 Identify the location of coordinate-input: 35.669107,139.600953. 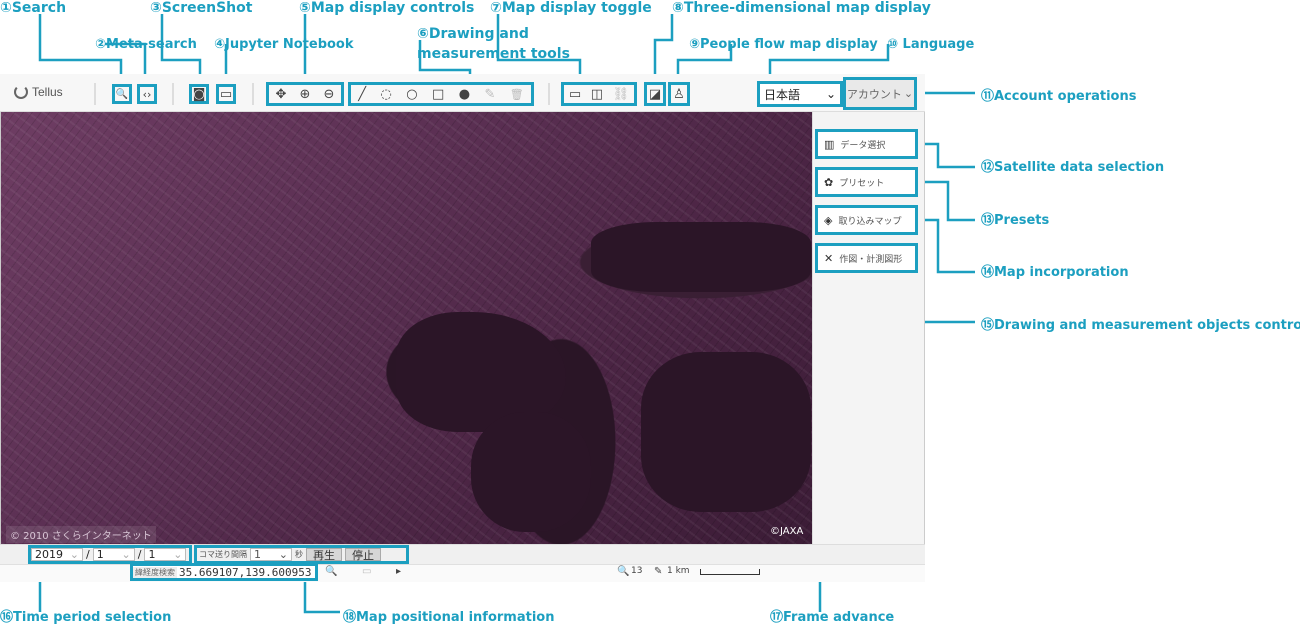
(244, 572).